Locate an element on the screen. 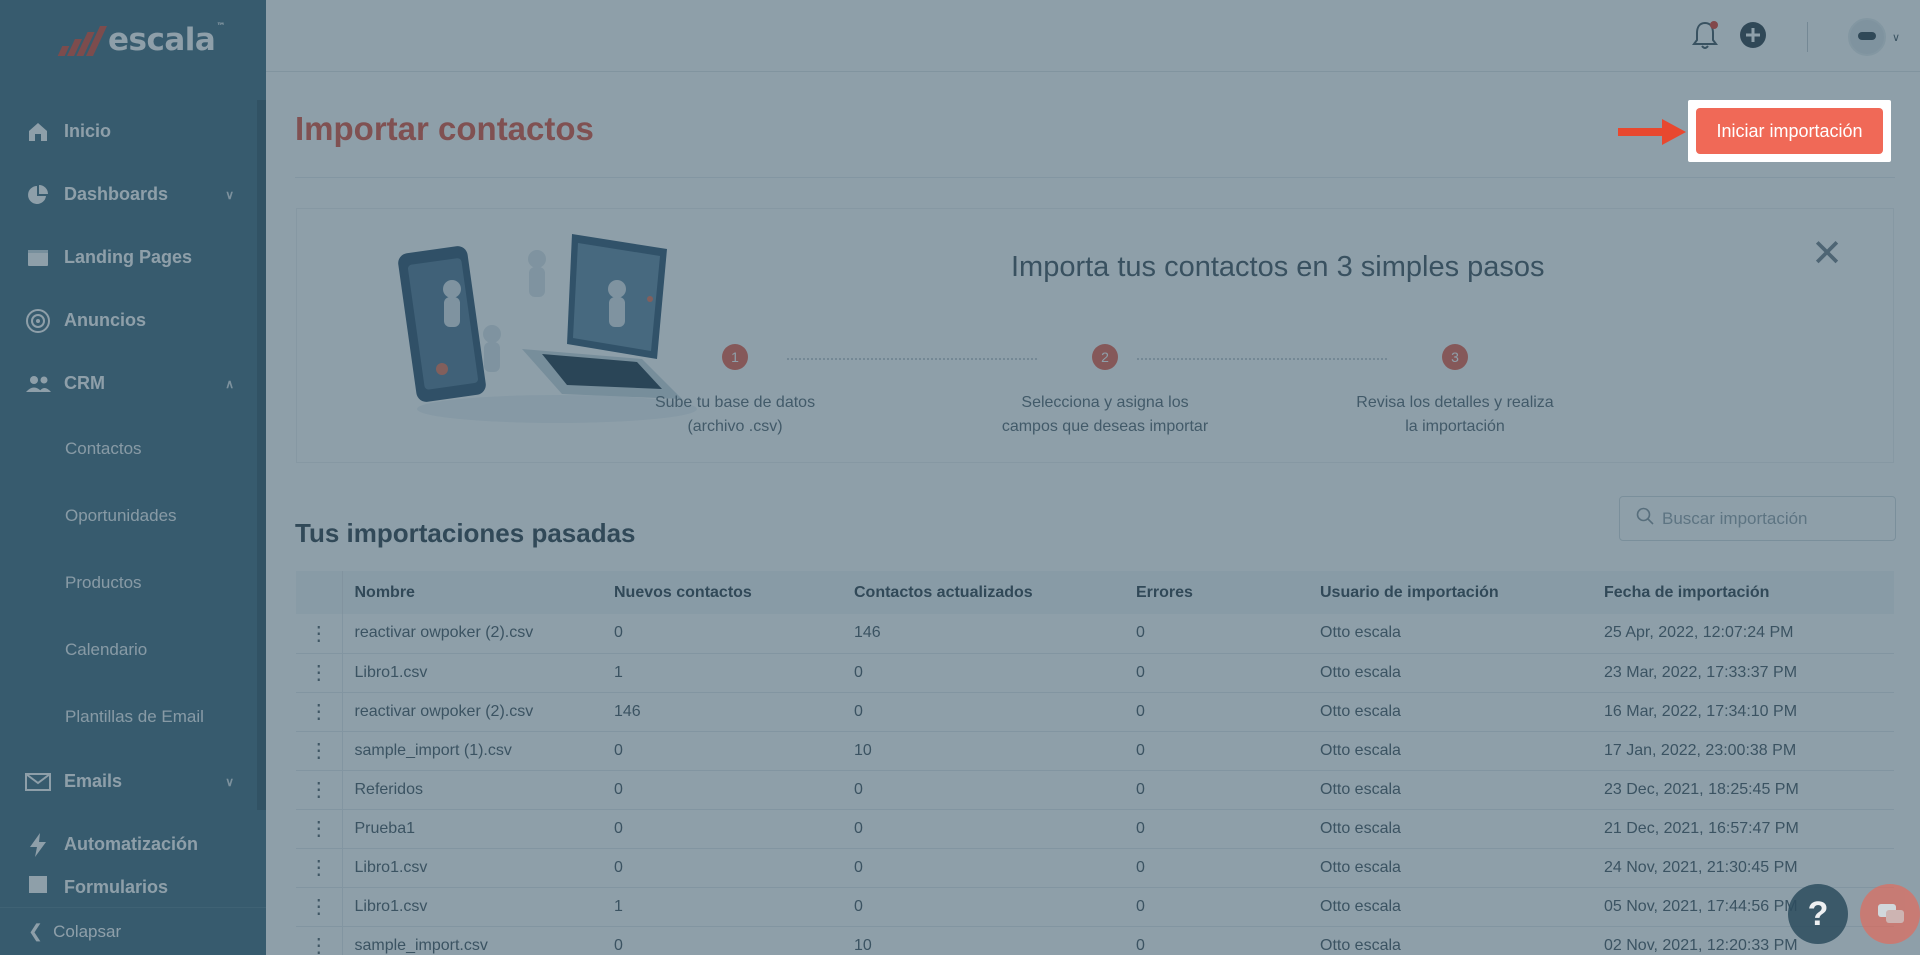 This screenshot has width=1920, height=955. chat-button is located at coordinates (1890, 914).